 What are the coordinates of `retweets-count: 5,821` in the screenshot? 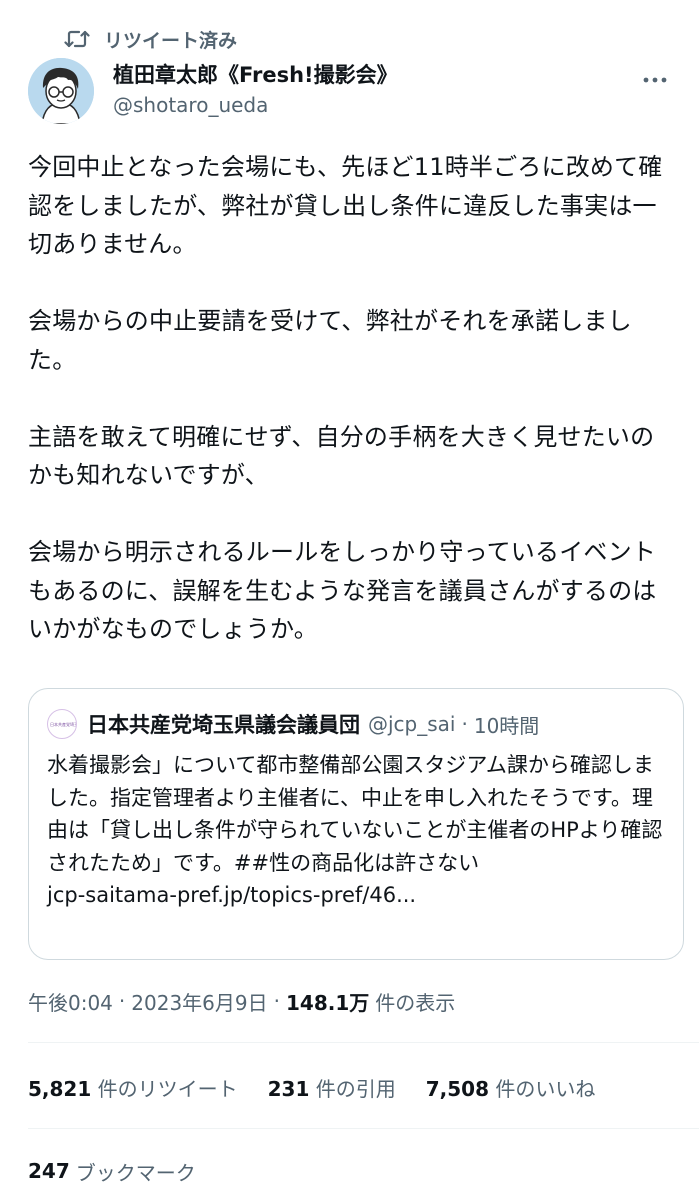 It's located at (60, 1088).